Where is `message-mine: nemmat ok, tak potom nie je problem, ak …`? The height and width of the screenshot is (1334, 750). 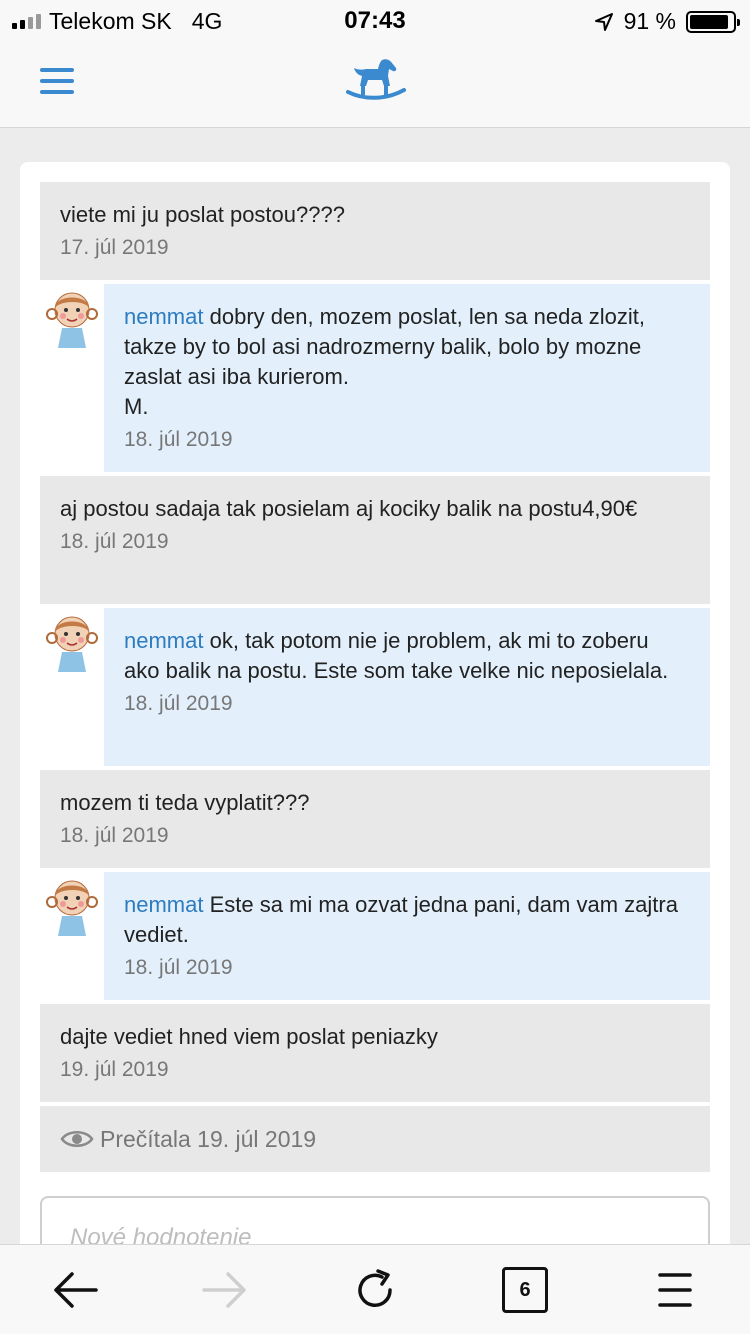
message-mine: nemmat ok, tak potom nie je problem, ak … is located at coordinates (375, 687).